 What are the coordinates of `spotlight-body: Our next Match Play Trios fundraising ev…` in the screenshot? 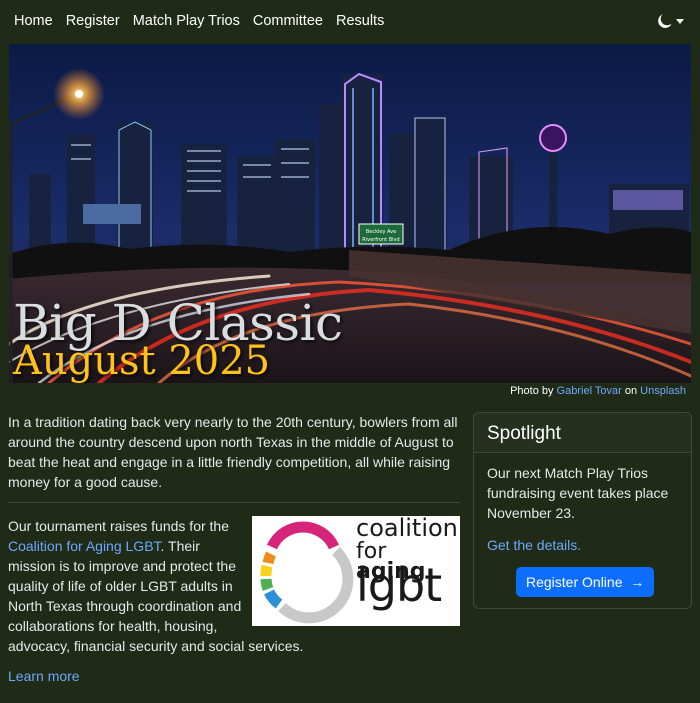 It's located at (582, 530).